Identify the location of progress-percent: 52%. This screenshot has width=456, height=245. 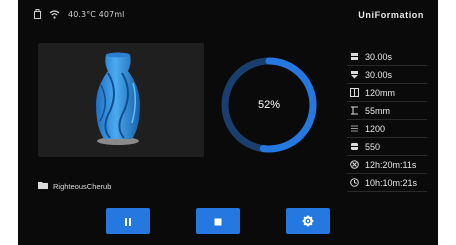
(269, 105).